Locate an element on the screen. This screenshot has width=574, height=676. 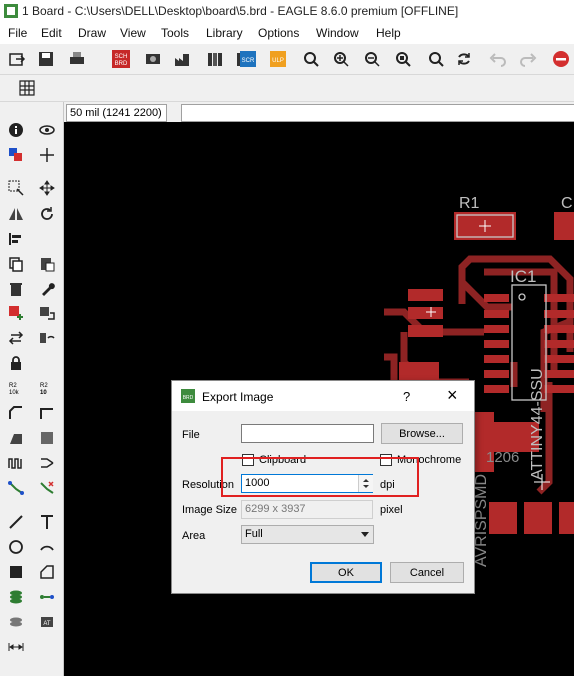
hole-icon is located at coordinates (16, 622).